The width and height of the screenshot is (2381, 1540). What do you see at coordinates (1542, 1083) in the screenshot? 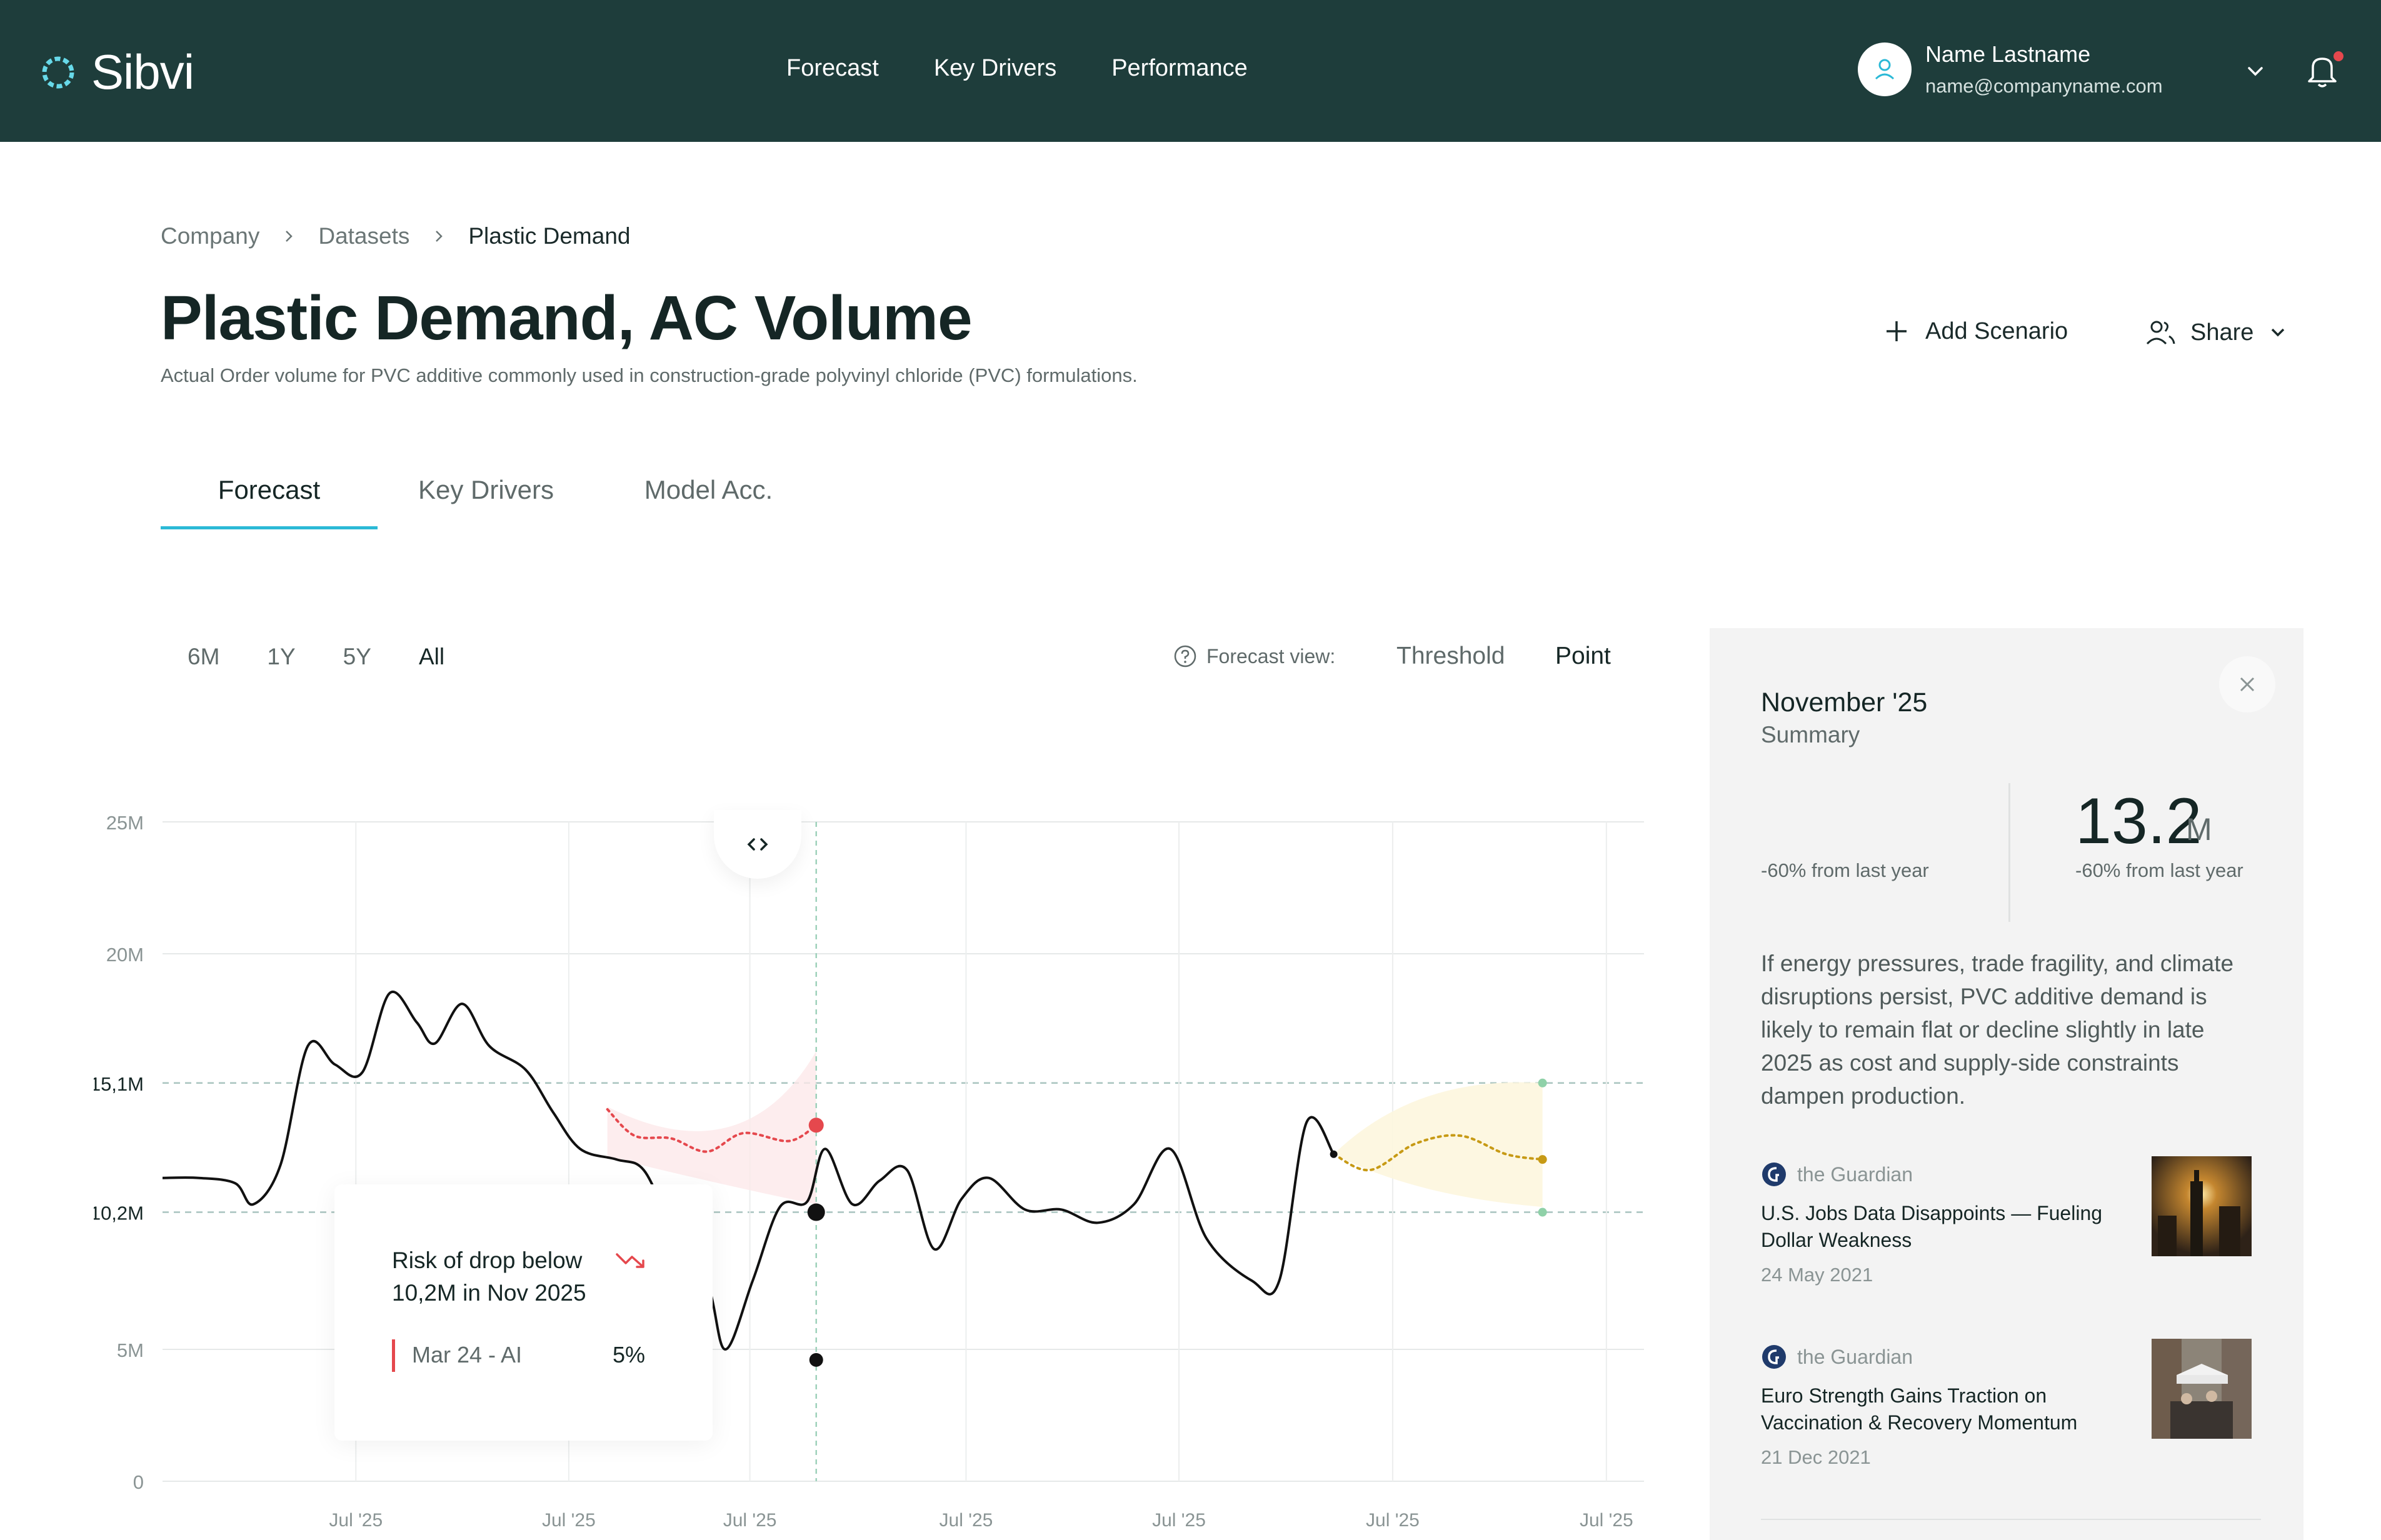
I see `upper-threshold-marker` at bounding box center [1542, 1083].